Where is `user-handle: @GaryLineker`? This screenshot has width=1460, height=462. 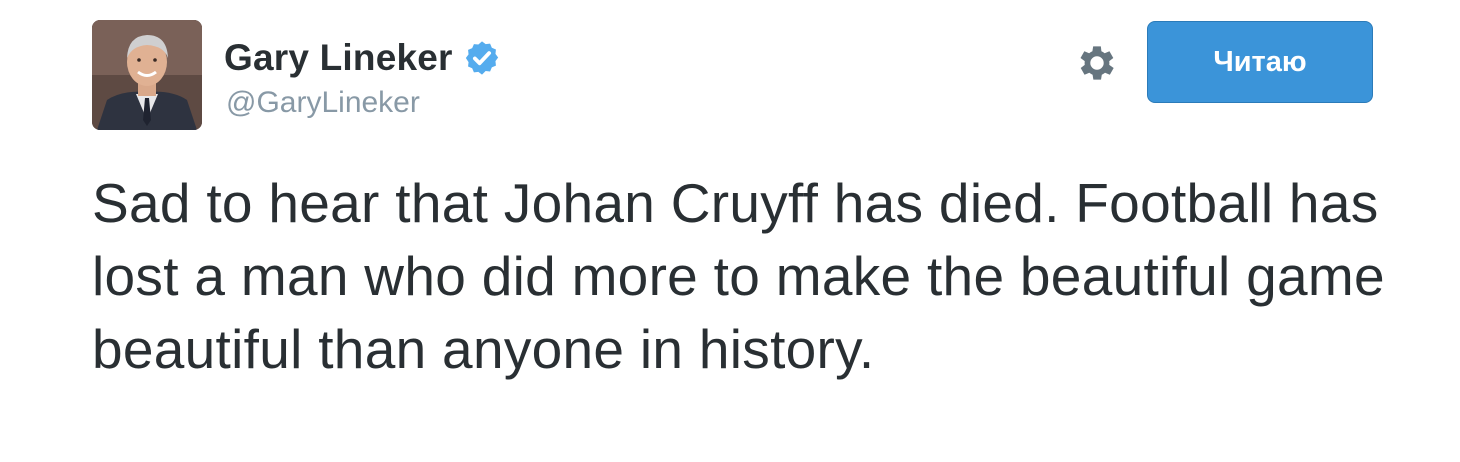 user-handle: @GaryLineker is located at coordinates (323, 103).